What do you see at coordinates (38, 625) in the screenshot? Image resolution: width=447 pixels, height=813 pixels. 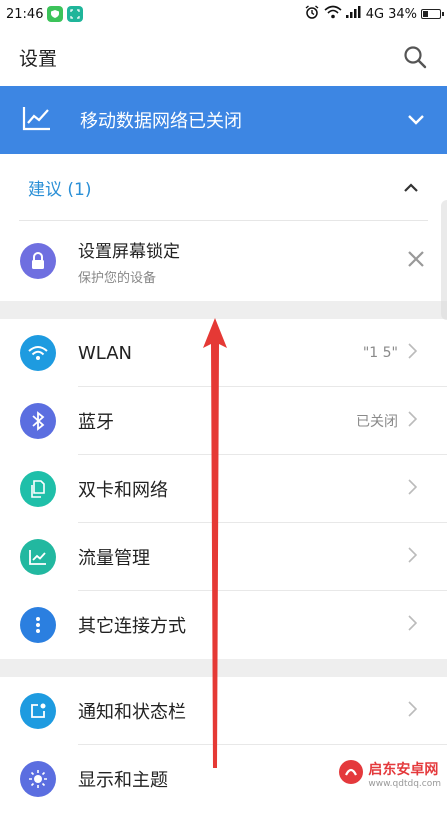 I see `more-icon` at bounding box center [38, 625].